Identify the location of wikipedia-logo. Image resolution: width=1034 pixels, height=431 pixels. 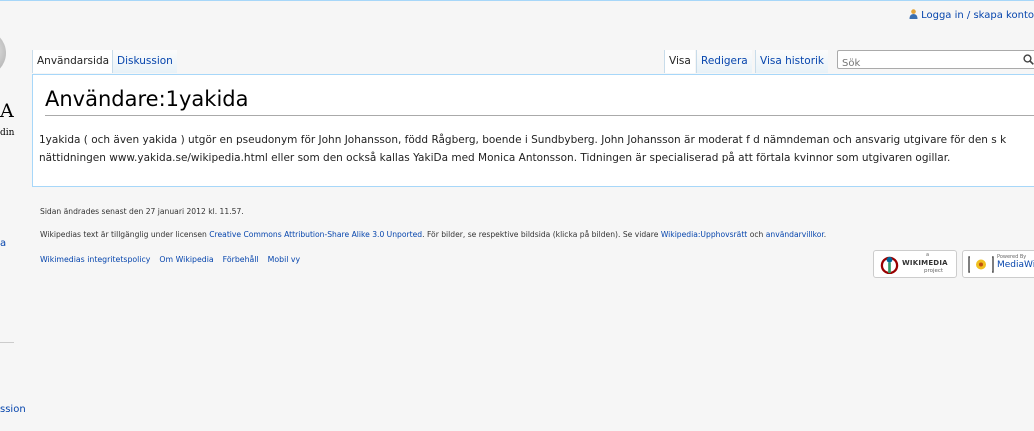
(3, 53).